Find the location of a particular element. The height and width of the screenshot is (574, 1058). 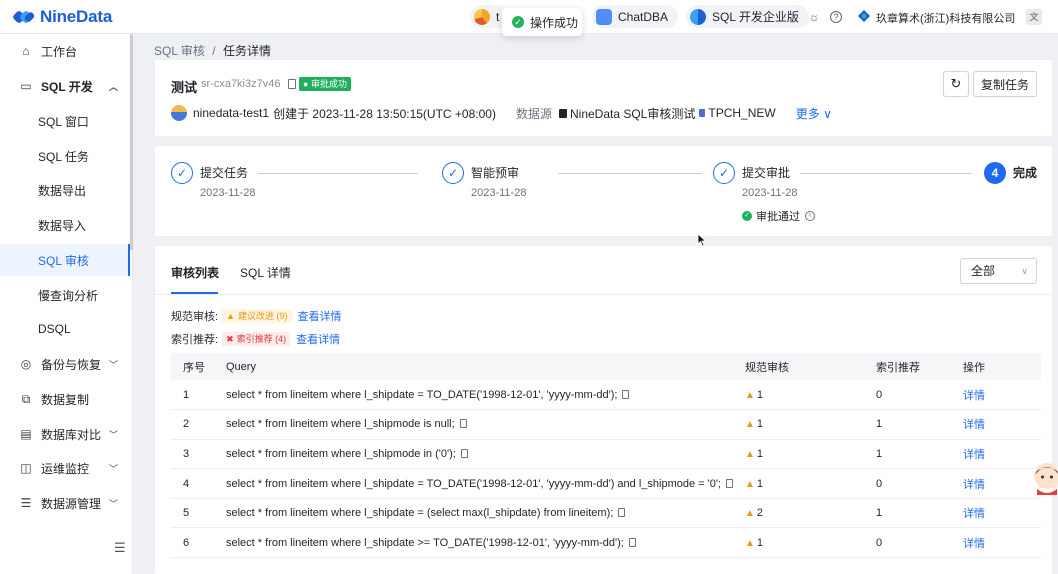

sidebar-item-monitor: ◫ 运维监控 ﹀ is located at coordinates (65, 468).